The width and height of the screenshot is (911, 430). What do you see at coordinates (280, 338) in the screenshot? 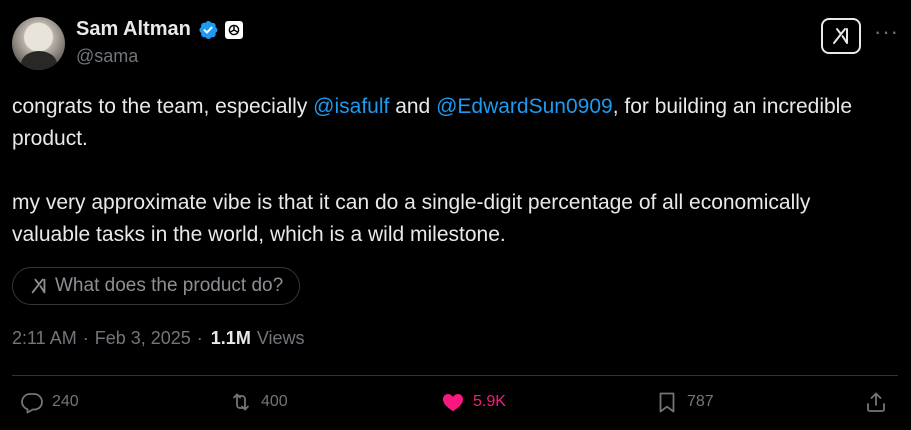
I see `views-label: Views` at bounding box center [280, 338].